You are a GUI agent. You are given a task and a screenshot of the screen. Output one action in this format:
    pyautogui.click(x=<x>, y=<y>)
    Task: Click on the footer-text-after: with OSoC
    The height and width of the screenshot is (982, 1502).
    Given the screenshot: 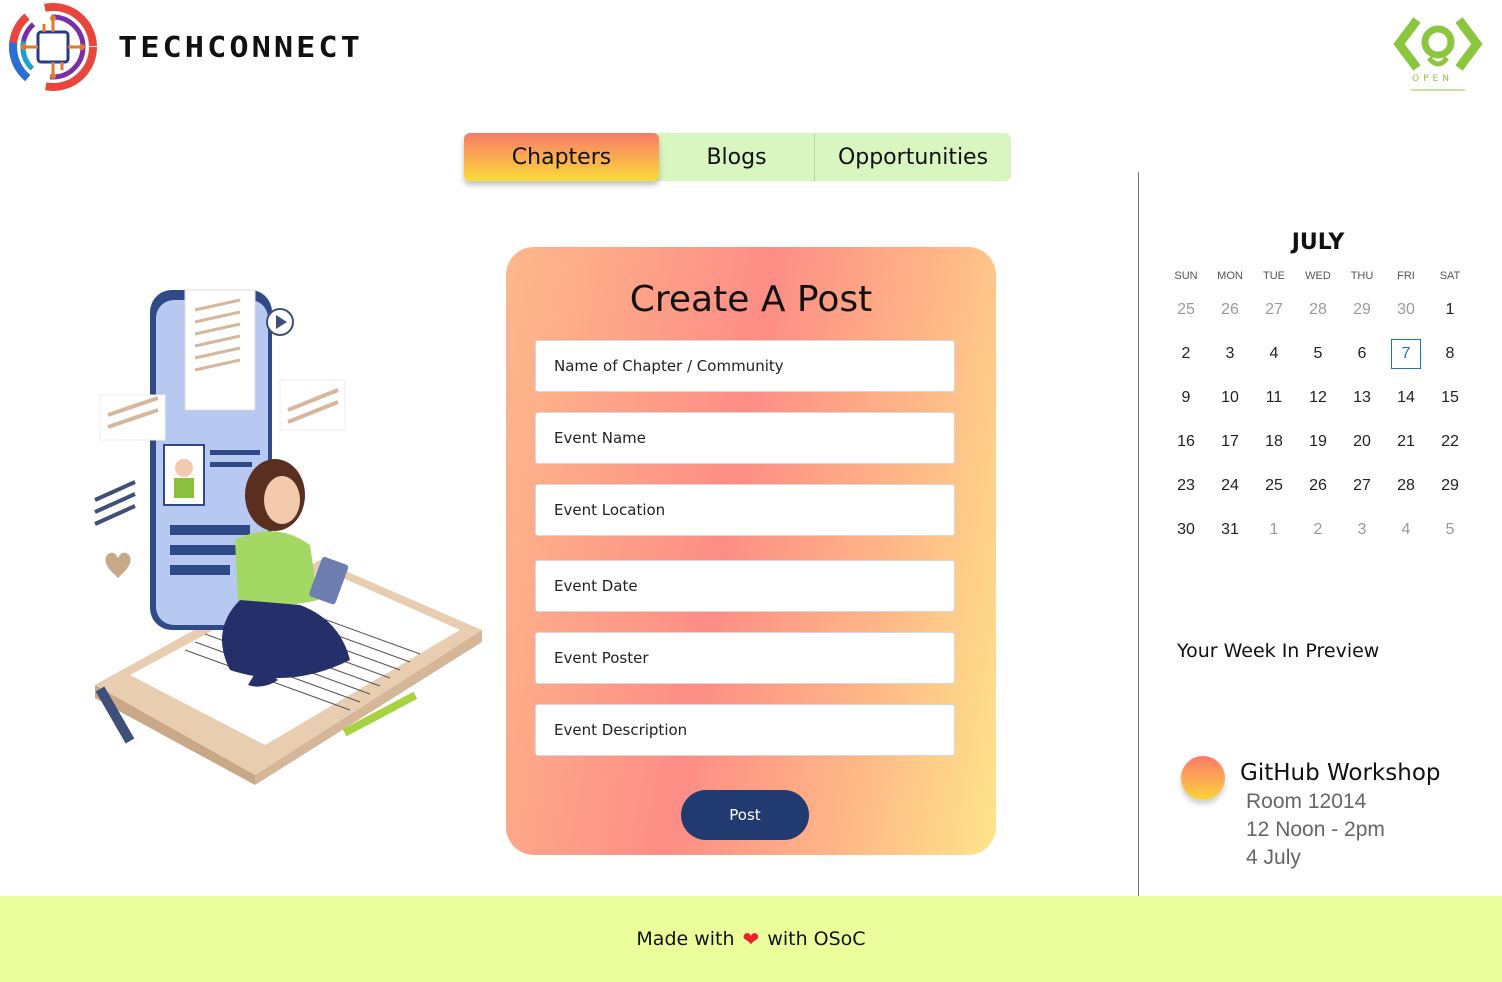 What is the action you would take?
    pyautogui.click(x=816, y=939)
    